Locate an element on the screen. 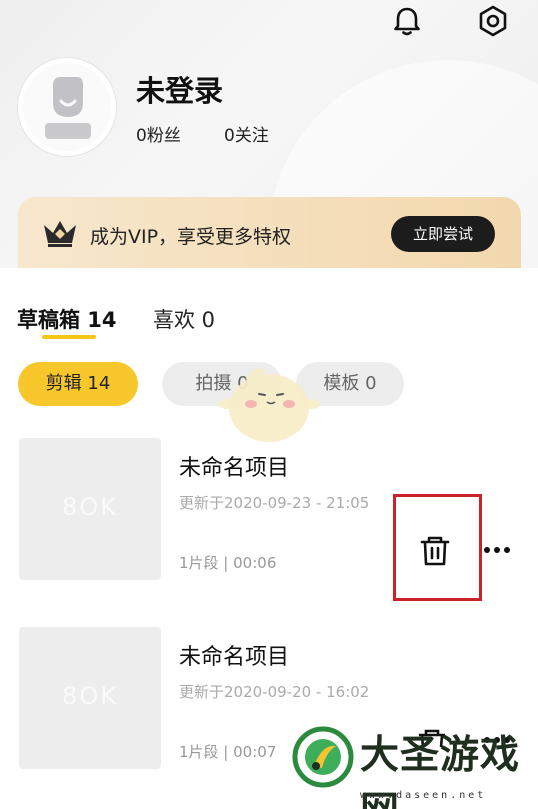 This screenshot has width=538, height=809. tab-drafts: 草稿箱 14 is located at coordinates (67, 319).